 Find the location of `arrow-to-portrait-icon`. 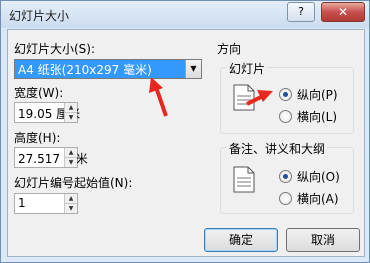

arrow-to-portrait-icon is located at coordinates (259, 98).